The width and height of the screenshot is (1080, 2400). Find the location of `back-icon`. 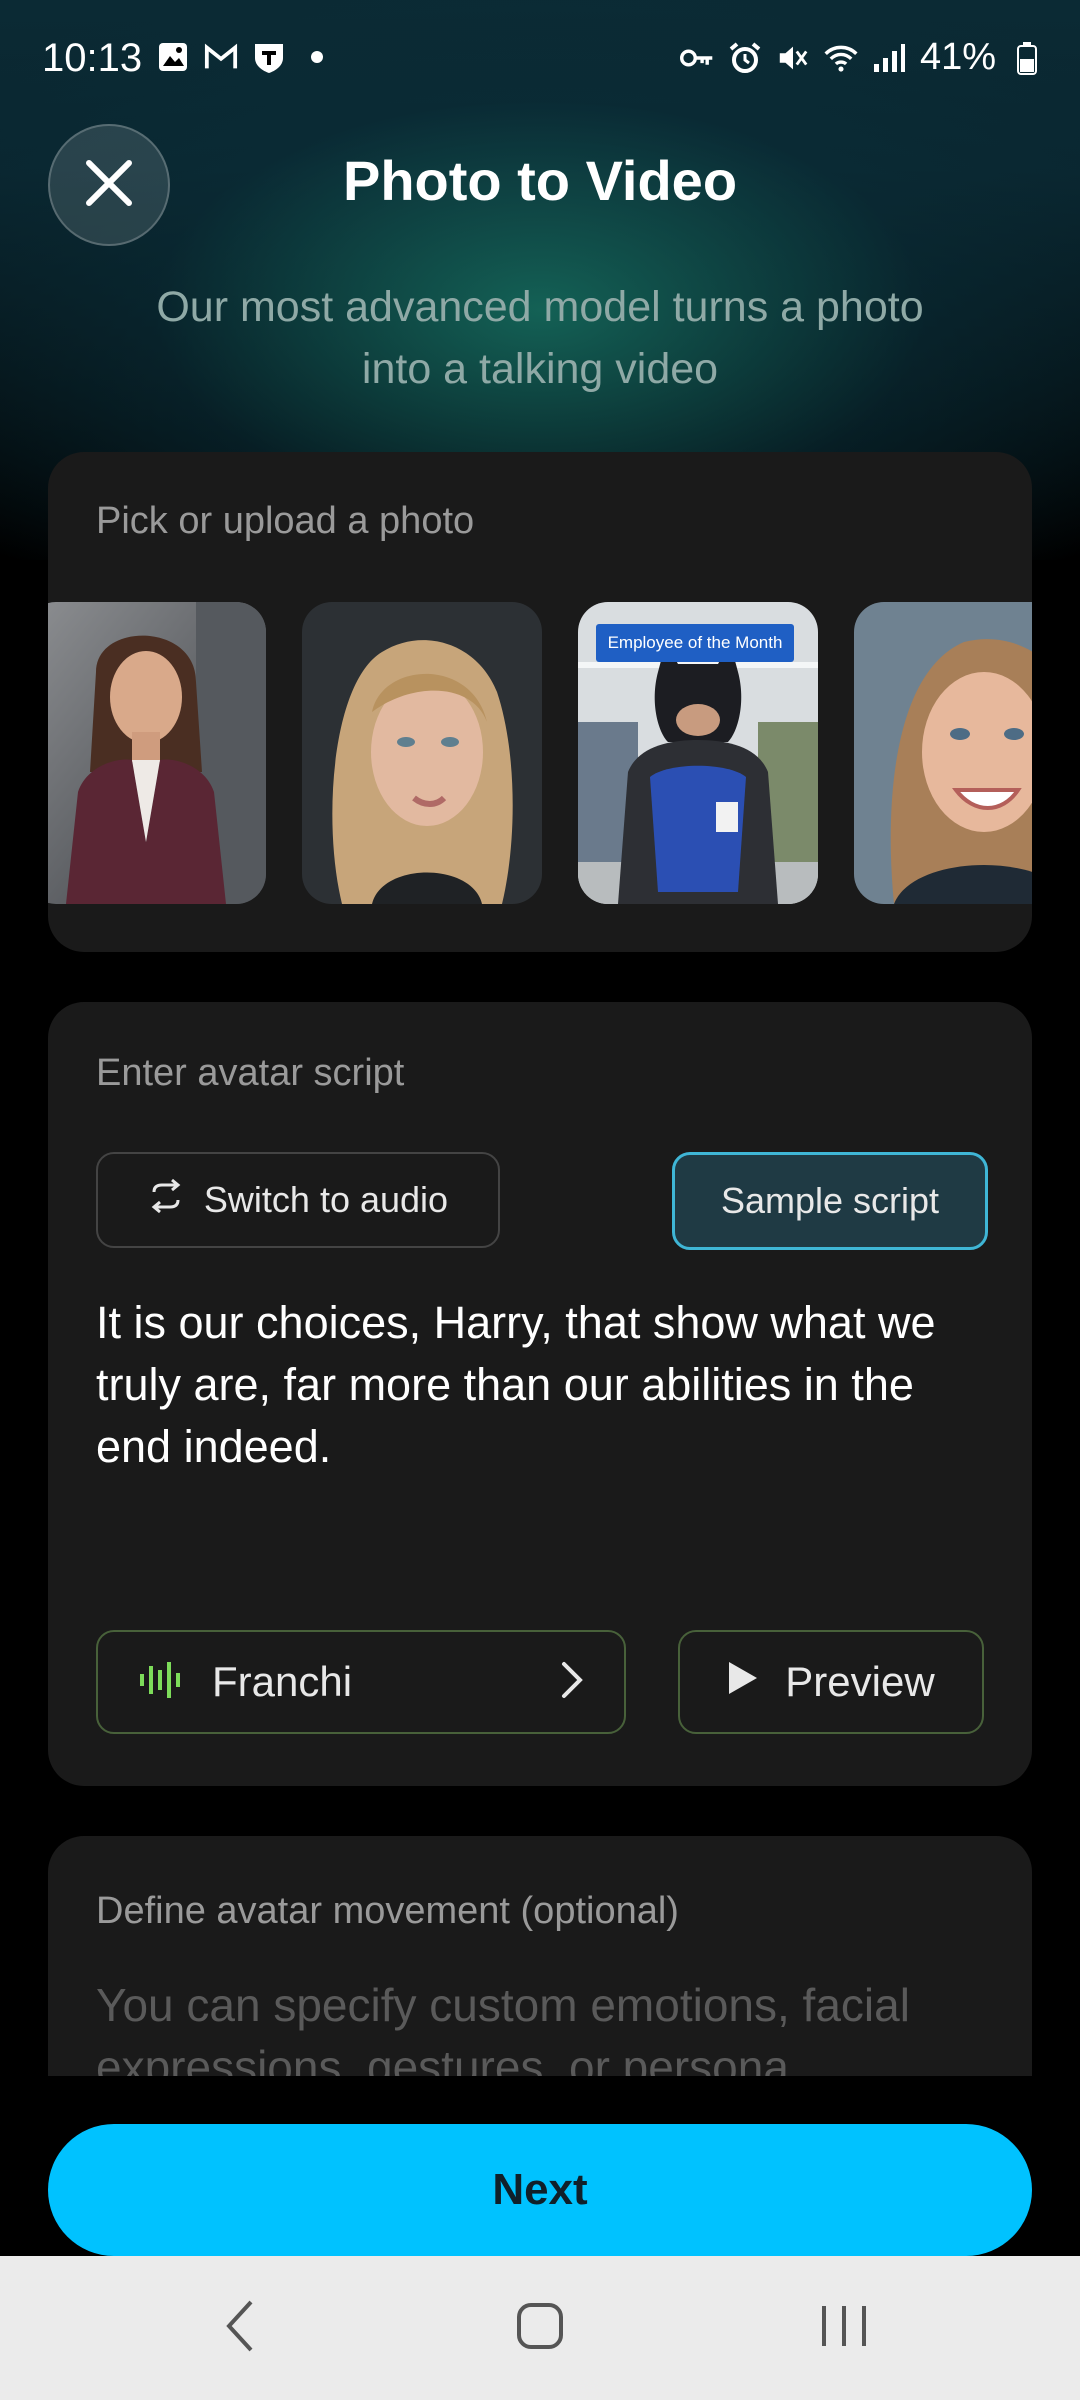

back-icon is located at coordinates (240, 2328).